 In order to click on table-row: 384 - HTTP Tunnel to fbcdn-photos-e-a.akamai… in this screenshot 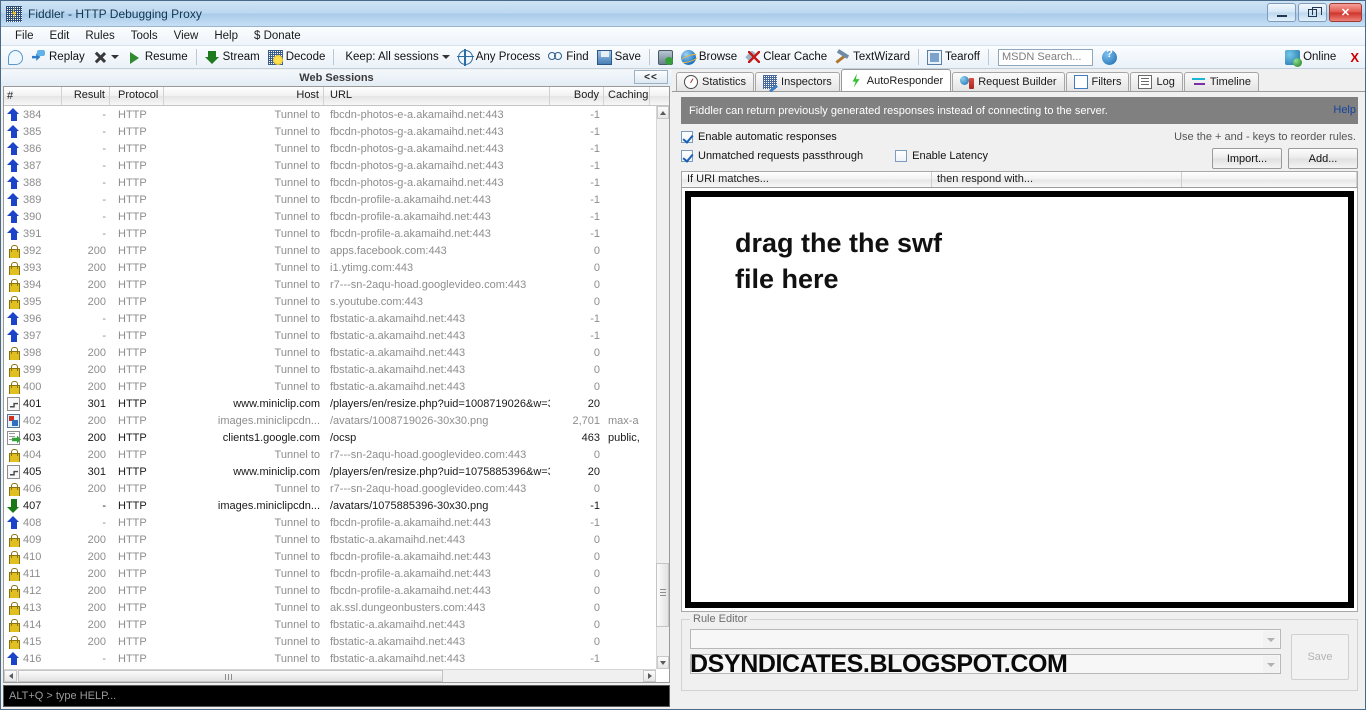, I will do `click(330, 114)`.